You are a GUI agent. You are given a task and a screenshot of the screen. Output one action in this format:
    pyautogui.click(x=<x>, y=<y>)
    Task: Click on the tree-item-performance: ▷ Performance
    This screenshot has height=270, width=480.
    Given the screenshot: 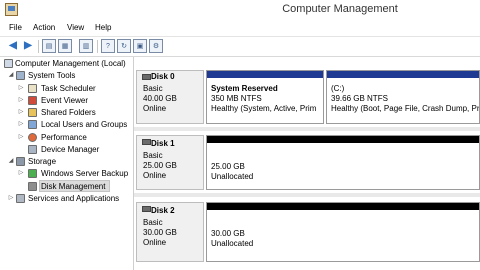 What is the action you would take?
    pyautogui.click(x=66, y=137)
    